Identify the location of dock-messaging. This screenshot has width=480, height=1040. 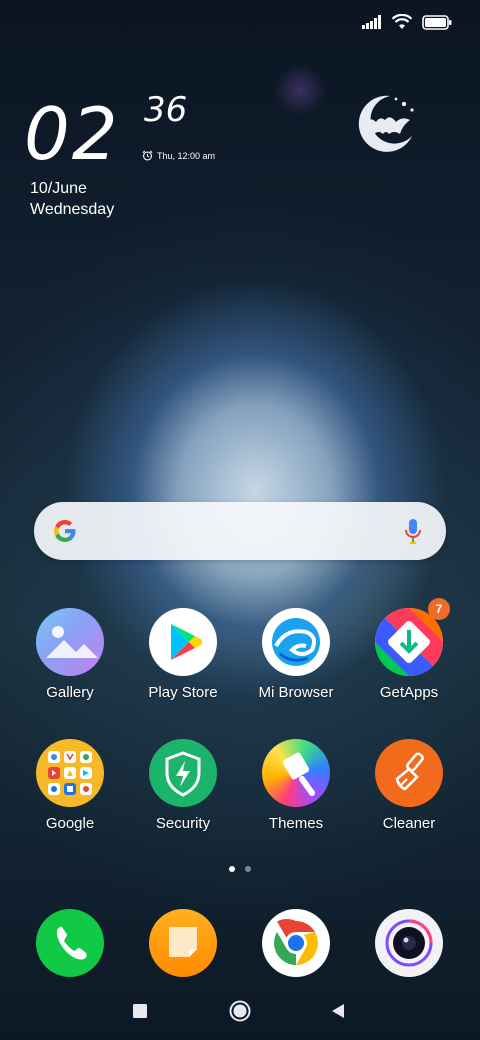
(183, 943).